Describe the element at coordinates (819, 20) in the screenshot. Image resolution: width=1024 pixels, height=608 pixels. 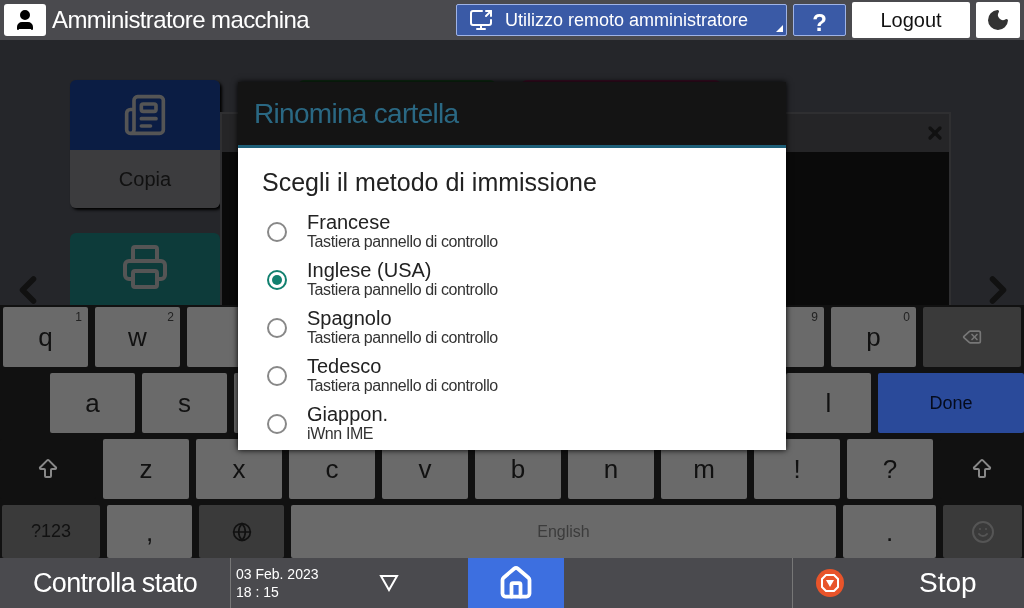
I see `help-button: ?` at that location.